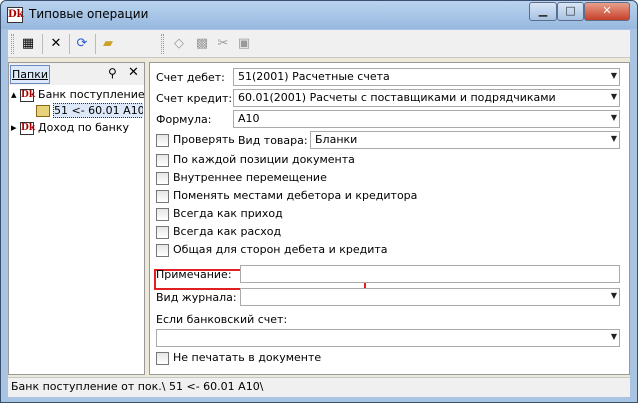 This screenshot has width=638, height=403. I want to click on option-checkbox: Поменять местами дебетора и кредитора, so click(286, 197).